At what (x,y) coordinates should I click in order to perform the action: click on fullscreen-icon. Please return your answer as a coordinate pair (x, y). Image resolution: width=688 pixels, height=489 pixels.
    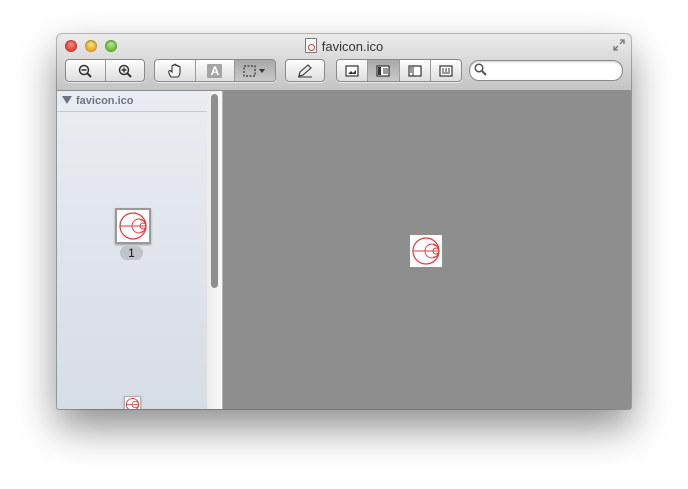
    Looking at the image, I should click on (619, 45).